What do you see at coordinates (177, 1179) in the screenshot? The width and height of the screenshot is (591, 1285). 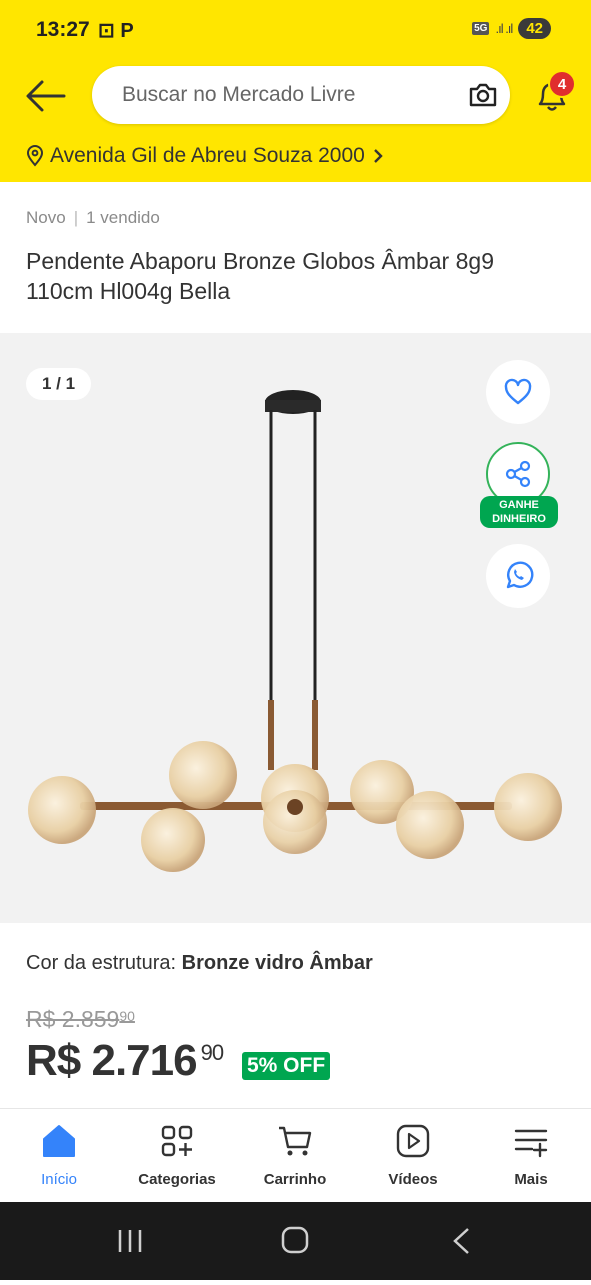 I see `nav-label: Categorias` at bounding box center [177, 1179].